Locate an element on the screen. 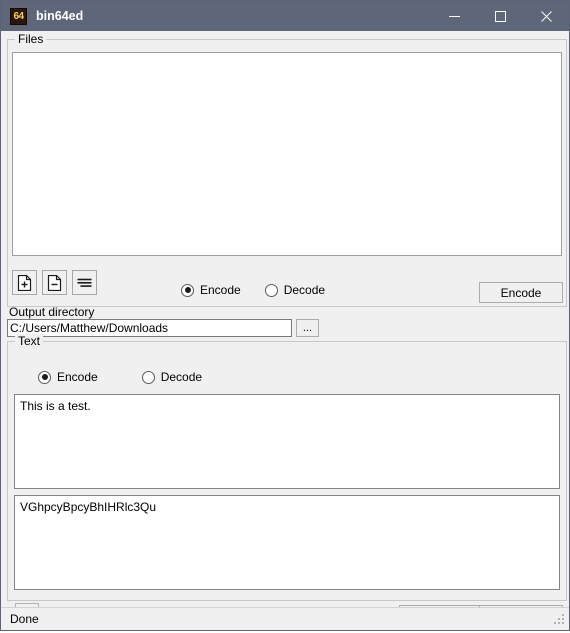 The image size is (570, 633). output-directory-label: Output directory is located at coordinates (52, 312).